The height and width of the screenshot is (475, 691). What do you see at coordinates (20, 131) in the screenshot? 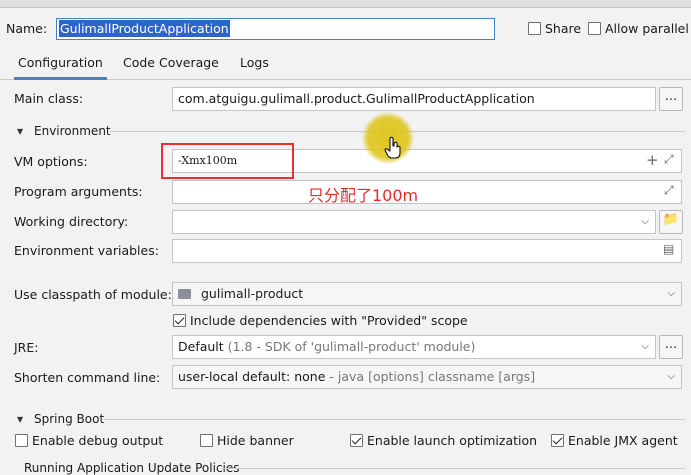
I see `environment-collapse-icon: ▼` at bounding box center [20, 131].